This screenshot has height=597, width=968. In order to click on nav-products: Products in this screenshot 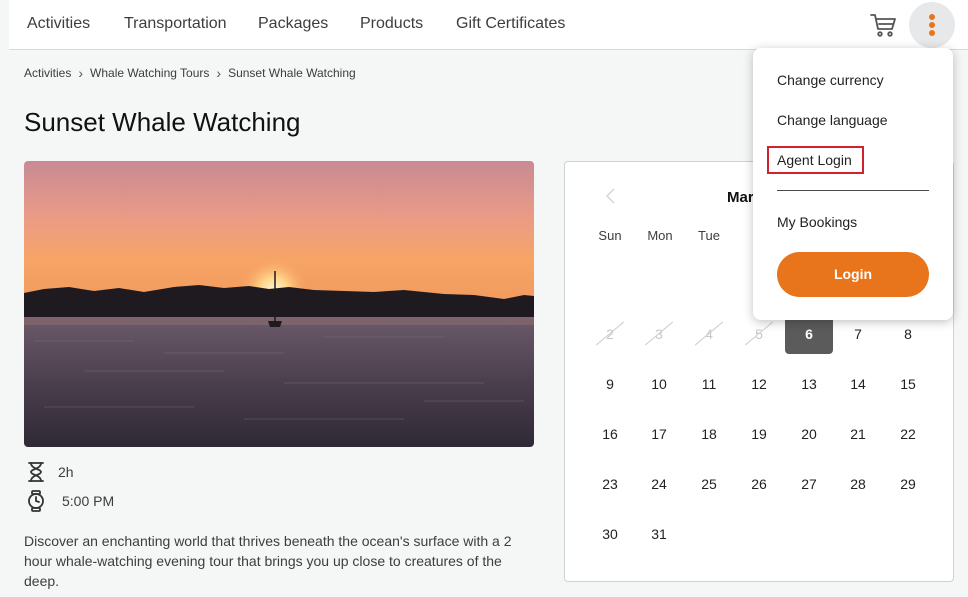, I will do `click(391, 24)`.